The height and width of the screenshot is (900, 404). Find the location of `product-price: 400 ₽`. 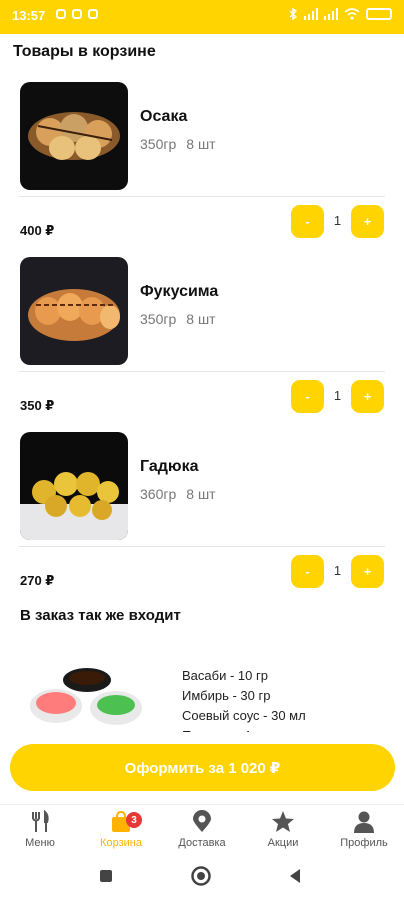

product-price: 400 ₽ is located at coordinates (37, 230).